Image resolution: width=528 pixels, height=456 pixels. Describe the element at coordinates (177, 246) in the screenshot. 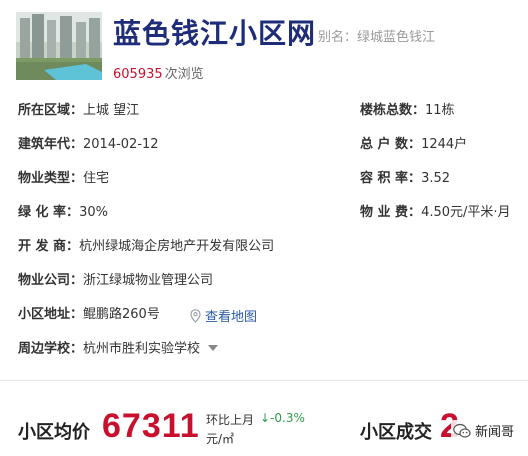

I see `developer-value: 杭州绿城海企房地产开发有限公司` at that location.